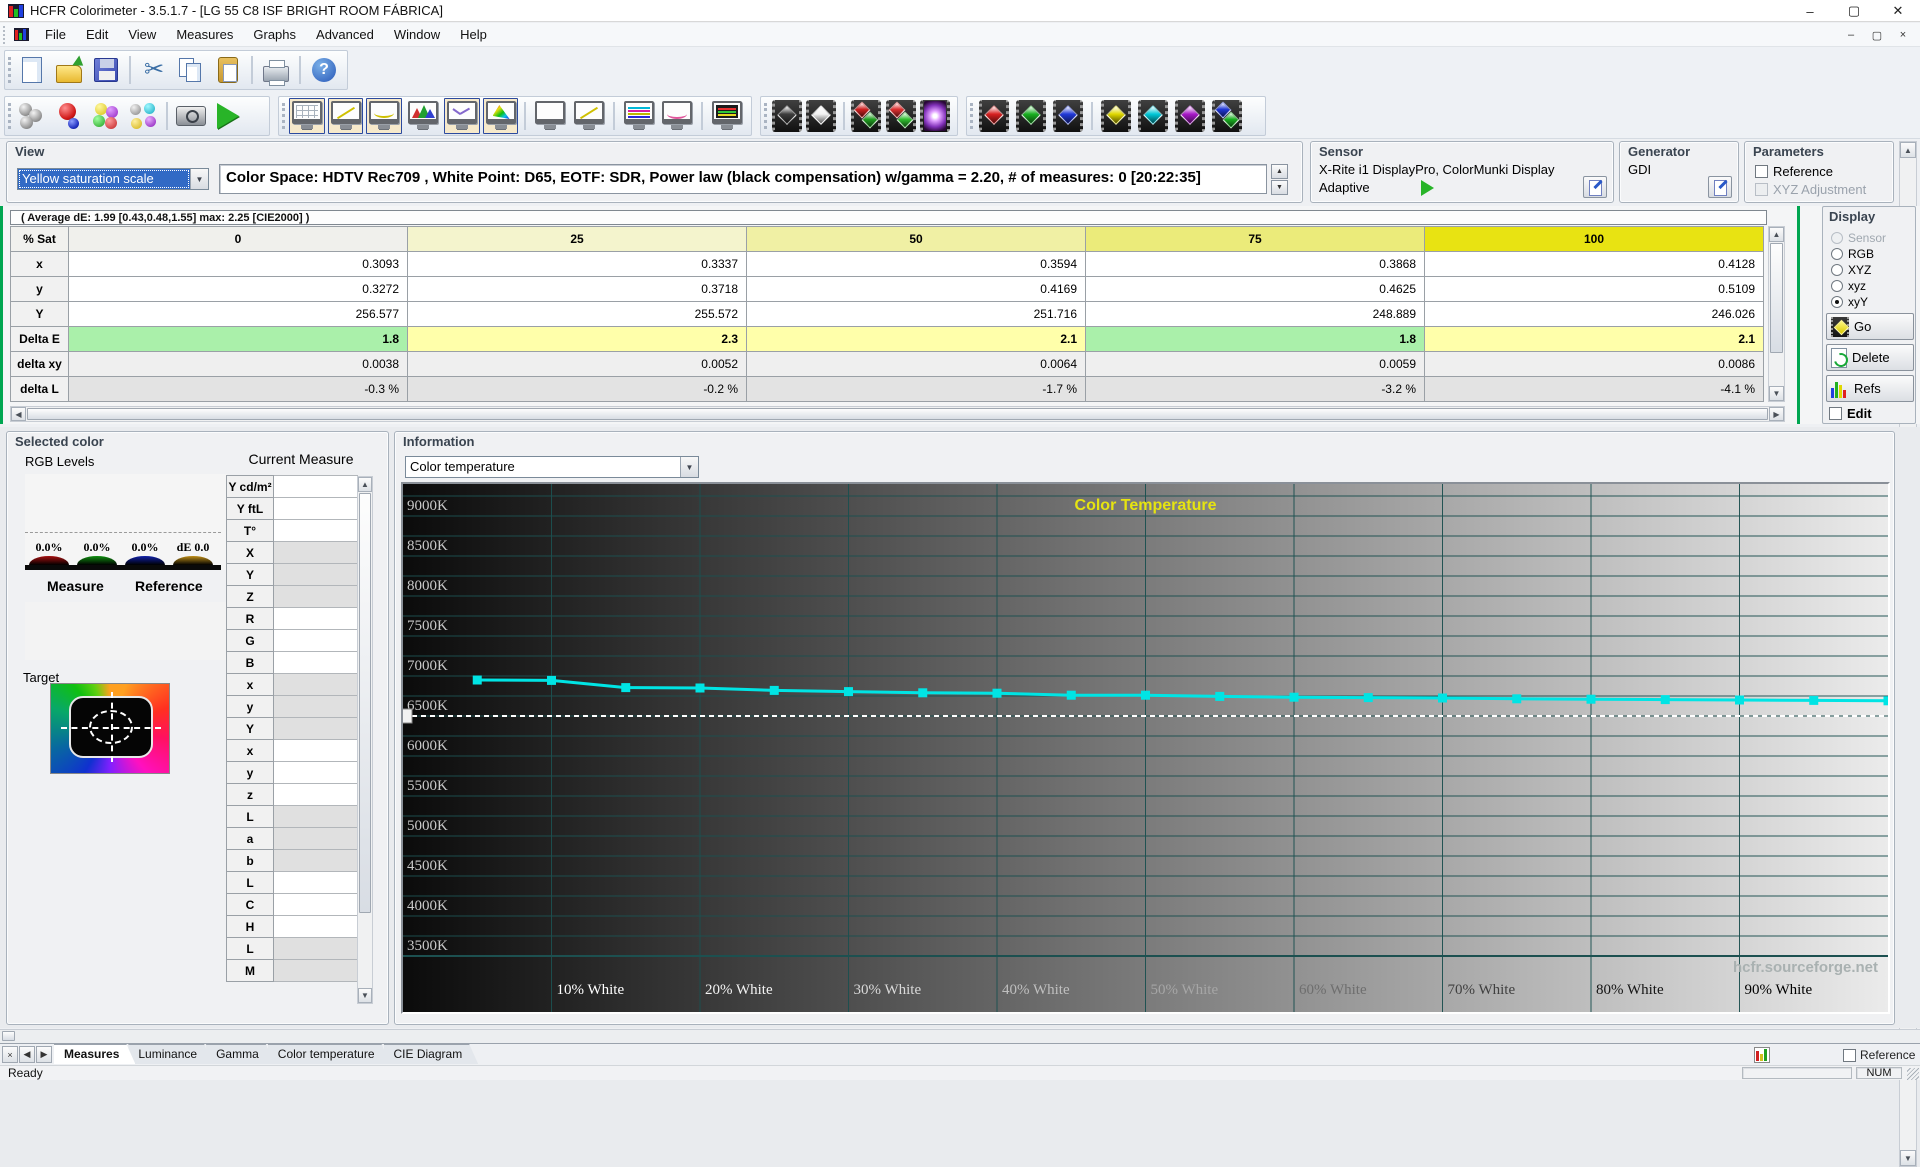  What do you see at coordinates (142, 34) in the screenshot?
I see `menu-view: View` at bounding box center [142, 34].